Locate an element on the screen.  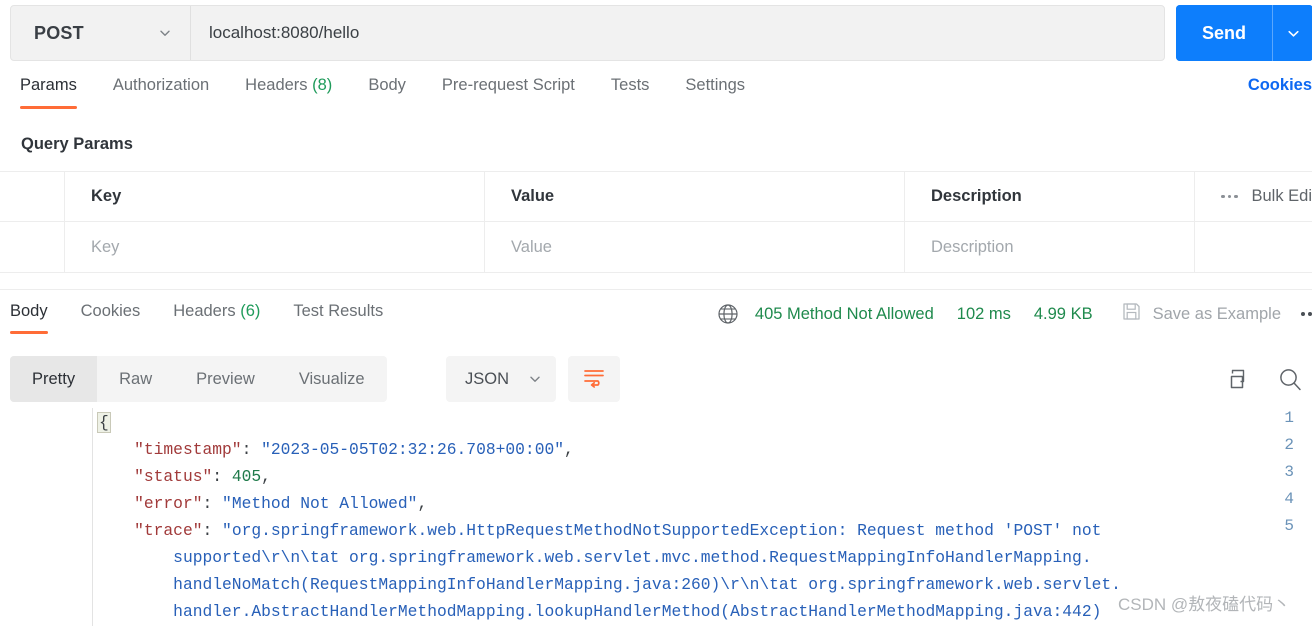
search-icon is located at coordinates (1290, 382).